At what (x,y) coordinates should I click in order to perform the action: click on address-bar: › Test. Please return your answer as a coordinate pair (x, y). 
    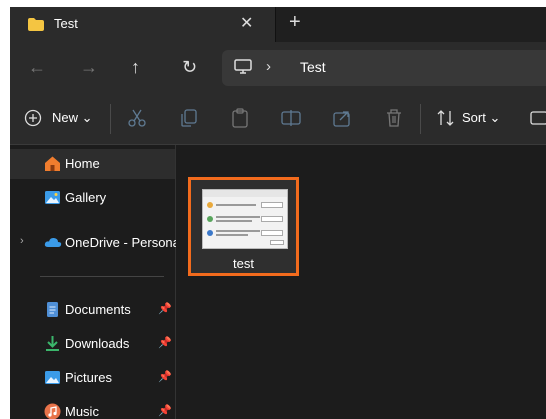
    Looking at the image, I should click on (384, 68).